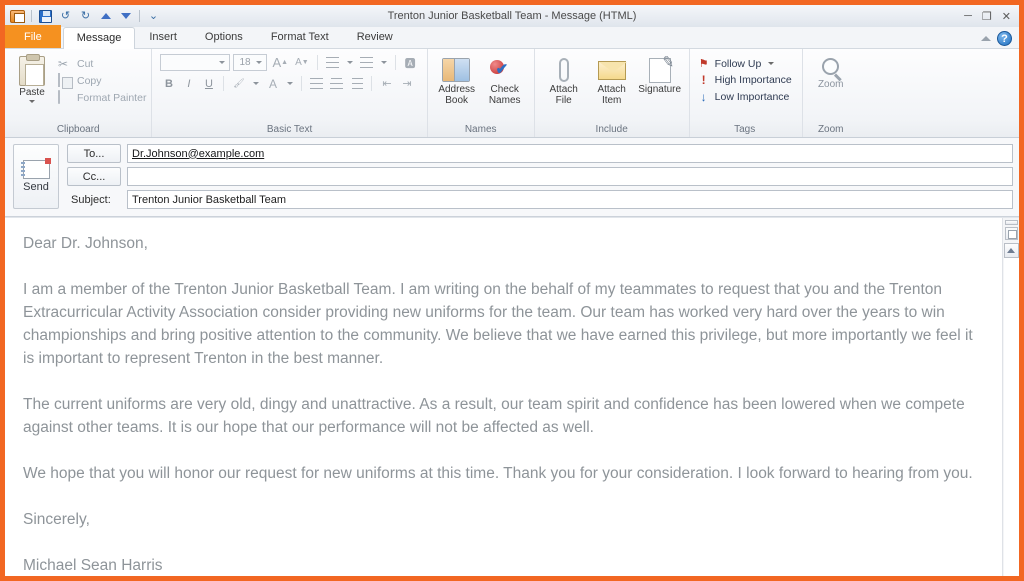 This screenshot has height=581, width=1024. What do you see at coordinates (570, 176) in the screenshot?
I see `cc-input` at bounding box center [570, 176].